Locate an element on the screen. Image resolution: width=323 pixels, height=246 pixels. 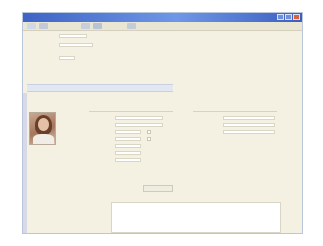
action-button is located at coordinates (158, 188).